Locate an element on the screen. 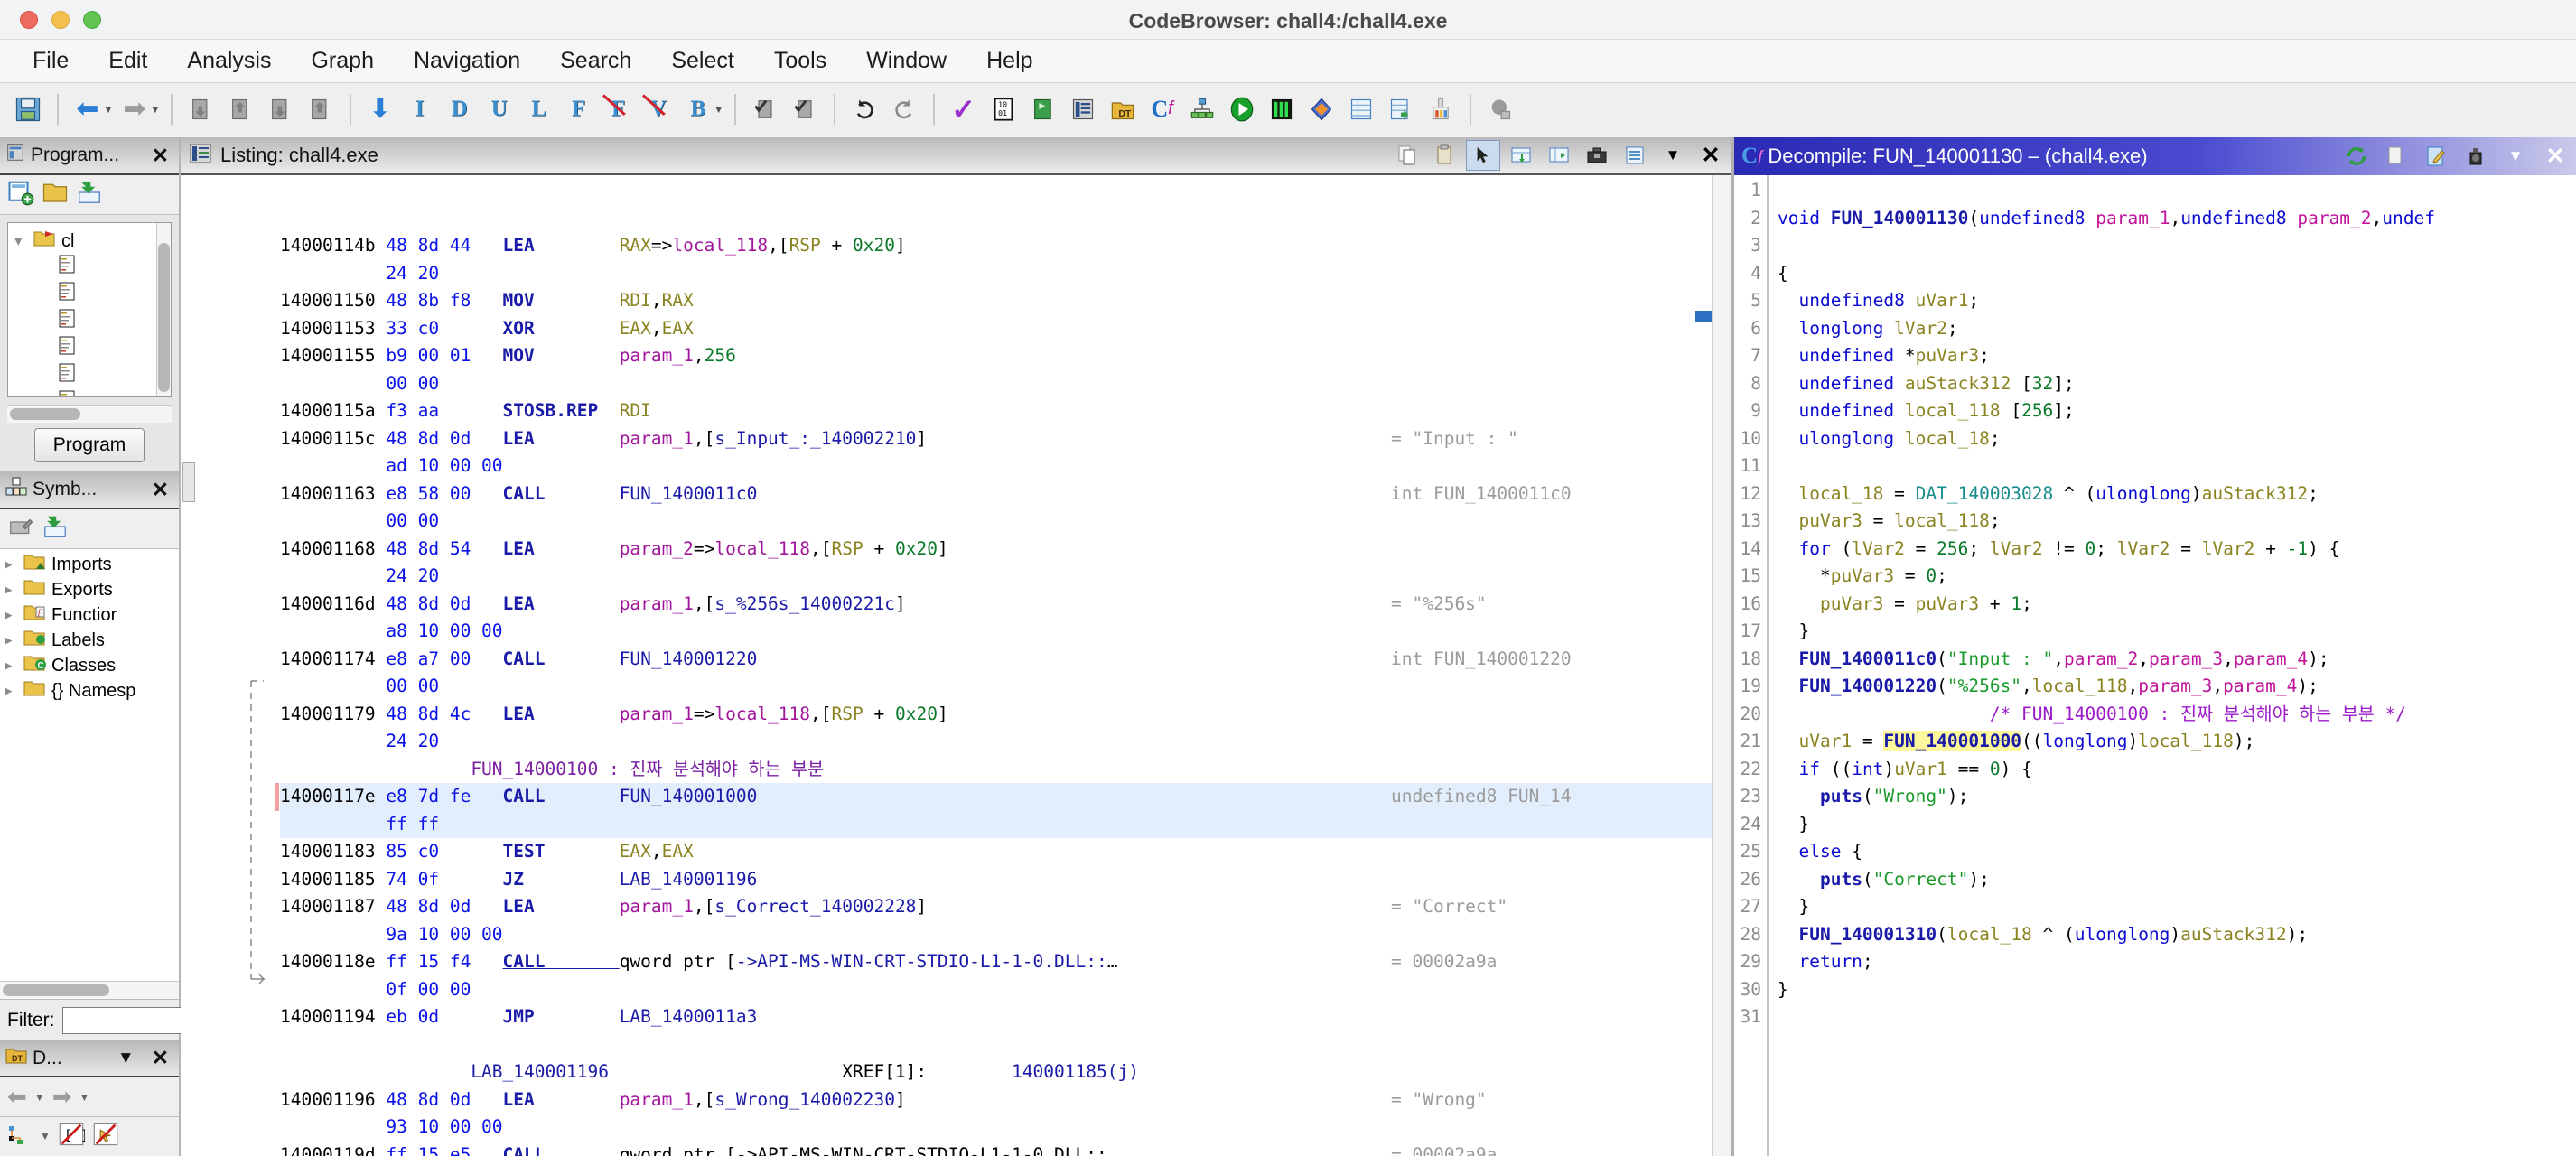  xref-value: 140001185(j) is located at coordinates (1075, 1071).